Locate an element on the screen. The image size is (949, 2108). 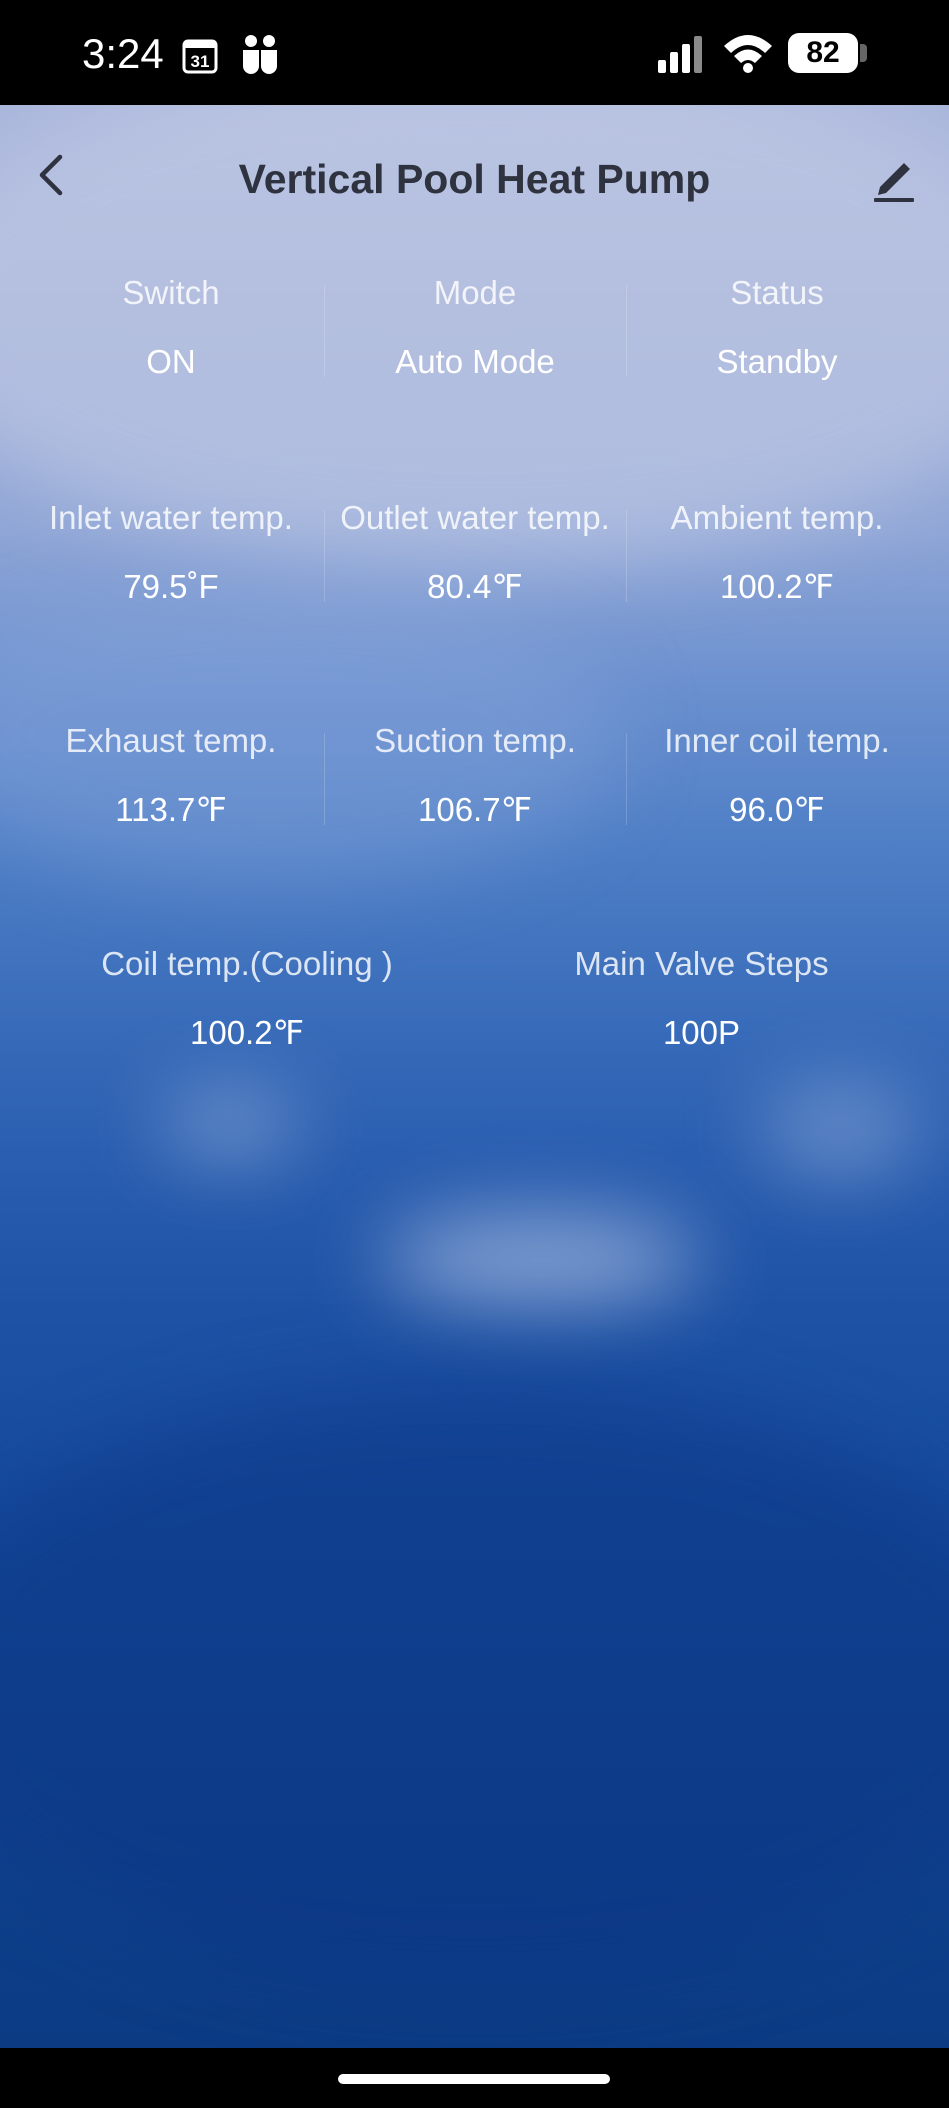
battery-level: 82 is located at coordinates (823, 53).